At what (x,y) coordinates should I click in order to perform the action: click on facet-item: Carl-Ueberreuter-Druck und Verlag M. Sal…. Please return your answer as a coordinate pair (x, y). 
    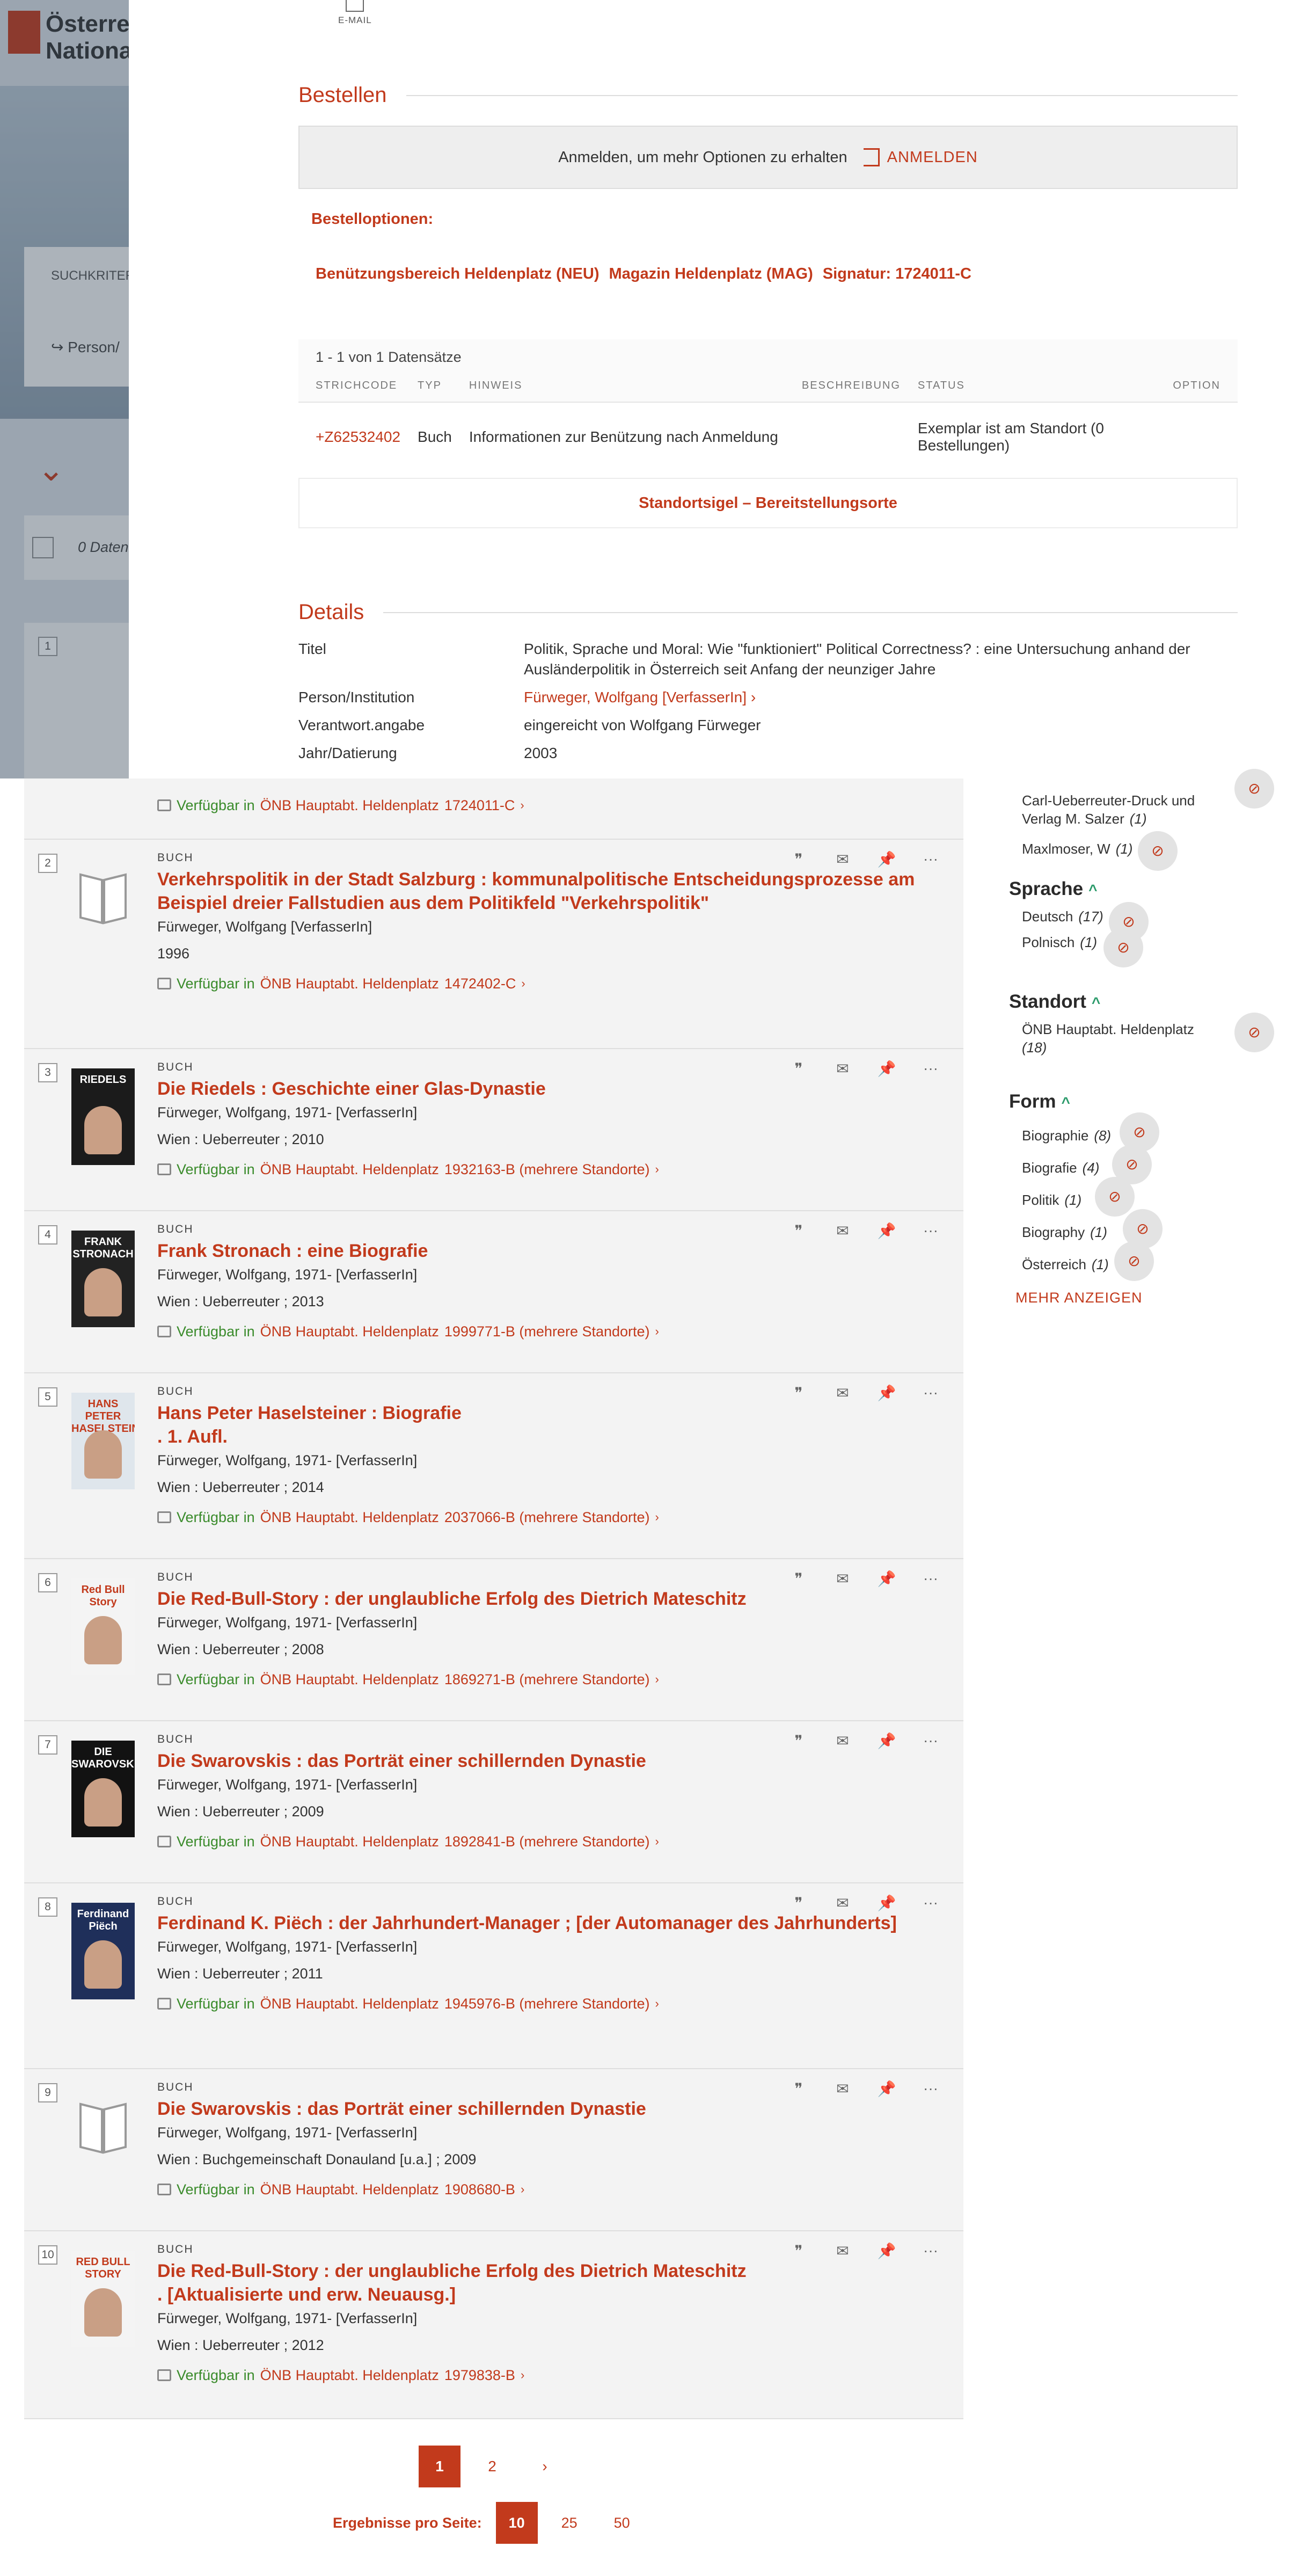
    Looking at the image, I should click on (1116, 809).